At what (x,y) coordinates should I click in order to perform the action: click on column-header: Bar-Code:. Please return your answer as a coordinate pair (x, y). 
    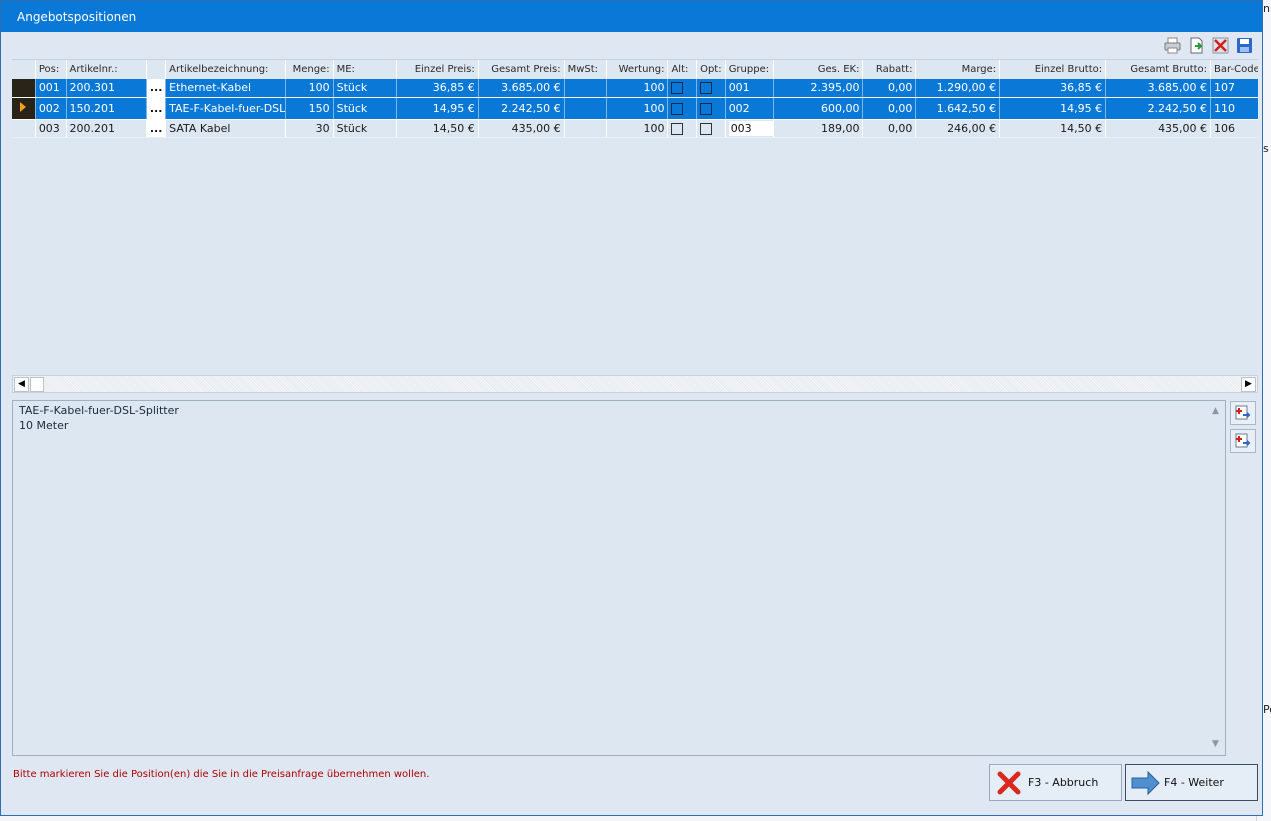
    Looking at the image, I should click on (1234, 69).